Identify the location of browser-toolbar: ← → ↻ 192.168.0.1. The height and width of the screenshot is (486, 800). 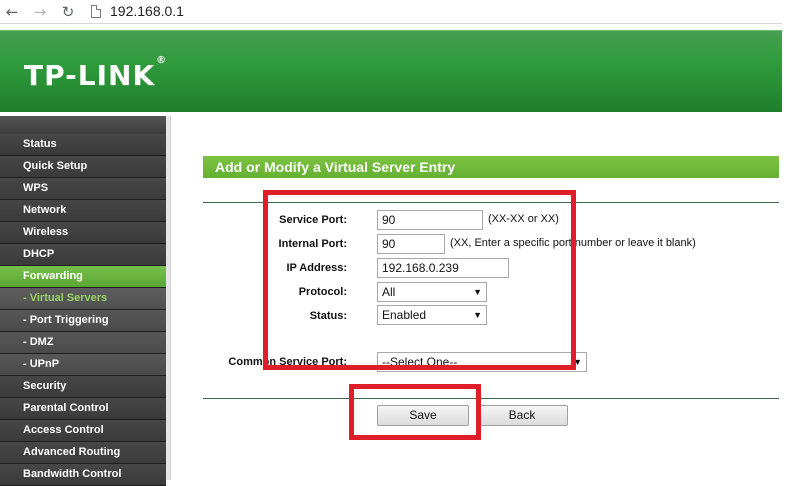
(400, 12).